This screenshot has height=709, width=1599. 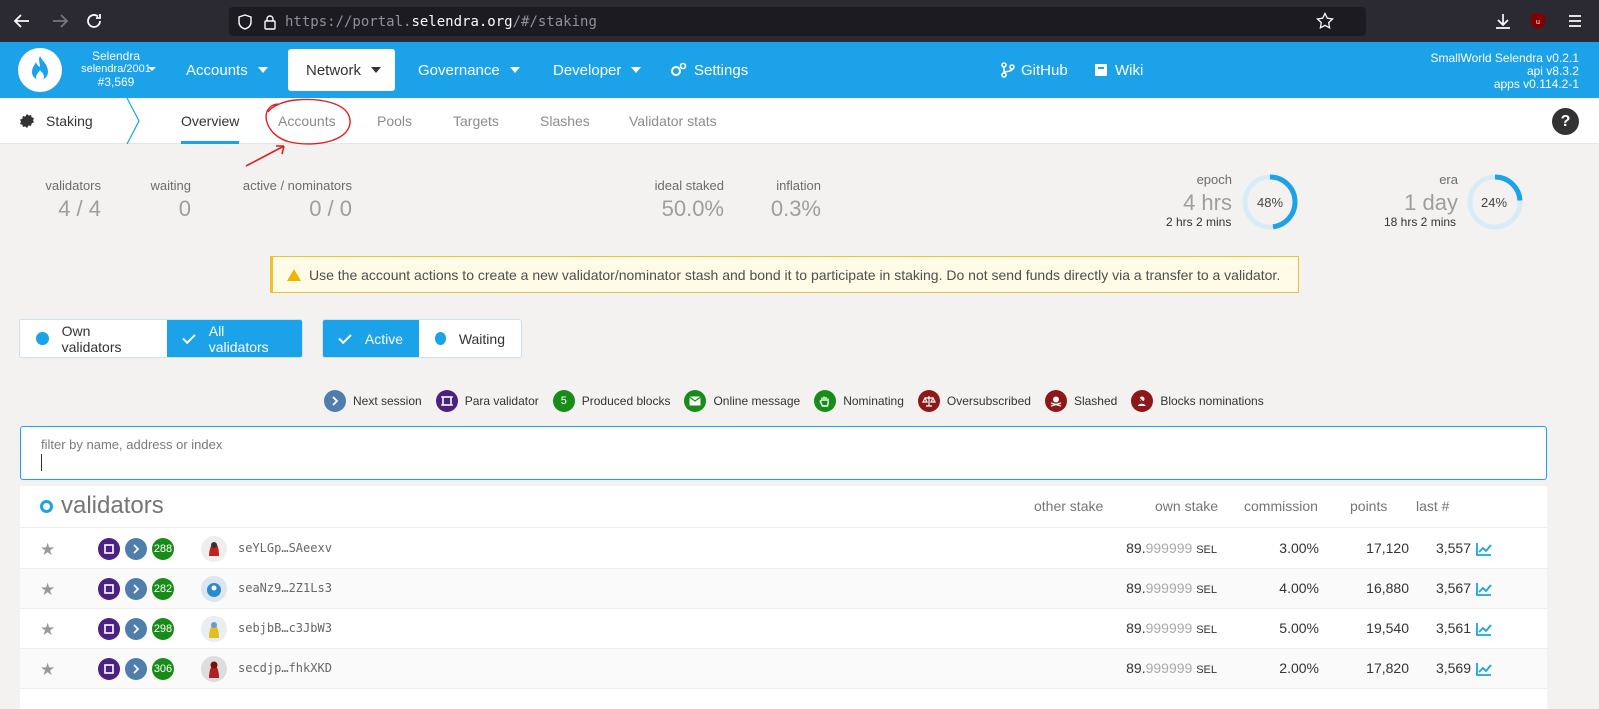 I want to click on address-bar: https://portal.selendra.org/#/staking, so click(x=797, y=21).